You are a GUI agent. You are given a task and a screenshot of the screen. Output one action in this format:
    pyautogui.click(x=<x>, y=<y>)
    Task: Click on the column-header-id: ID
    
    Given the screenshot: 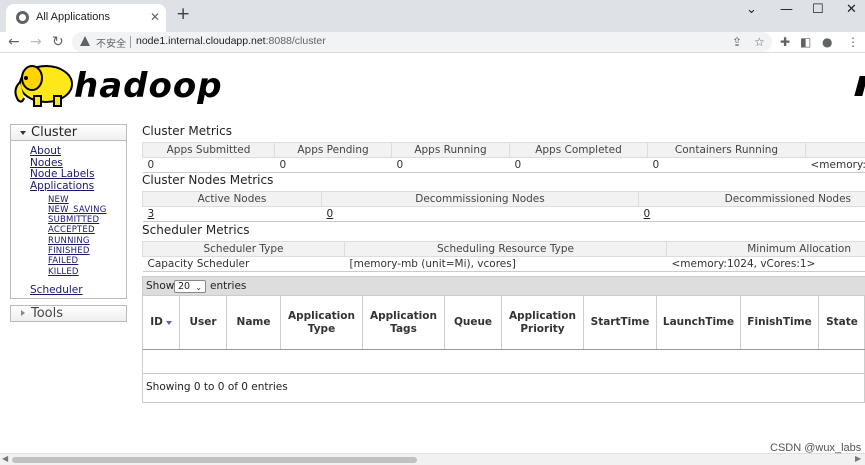 What is the action you would take?
    pyautogui.click(x=161, y=322)
    